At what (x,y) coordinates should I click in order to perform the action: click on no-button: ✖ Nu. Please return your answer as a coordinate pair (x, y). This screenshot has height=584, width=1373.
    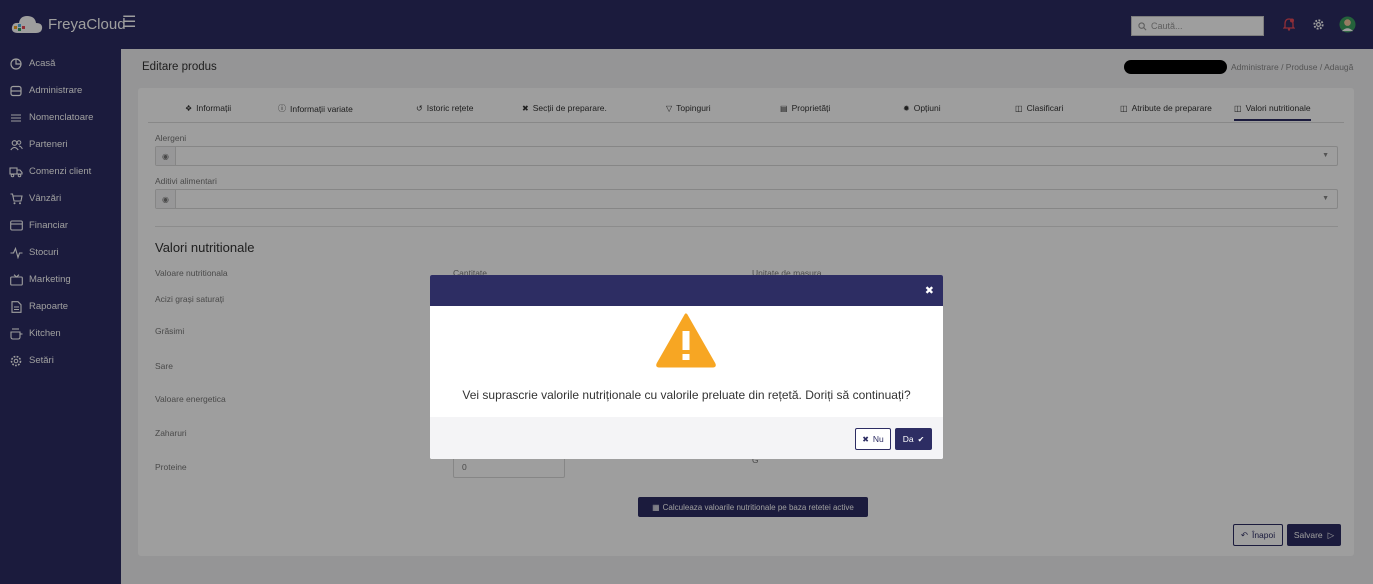
    Looking at the image, I should click on (873, 439).